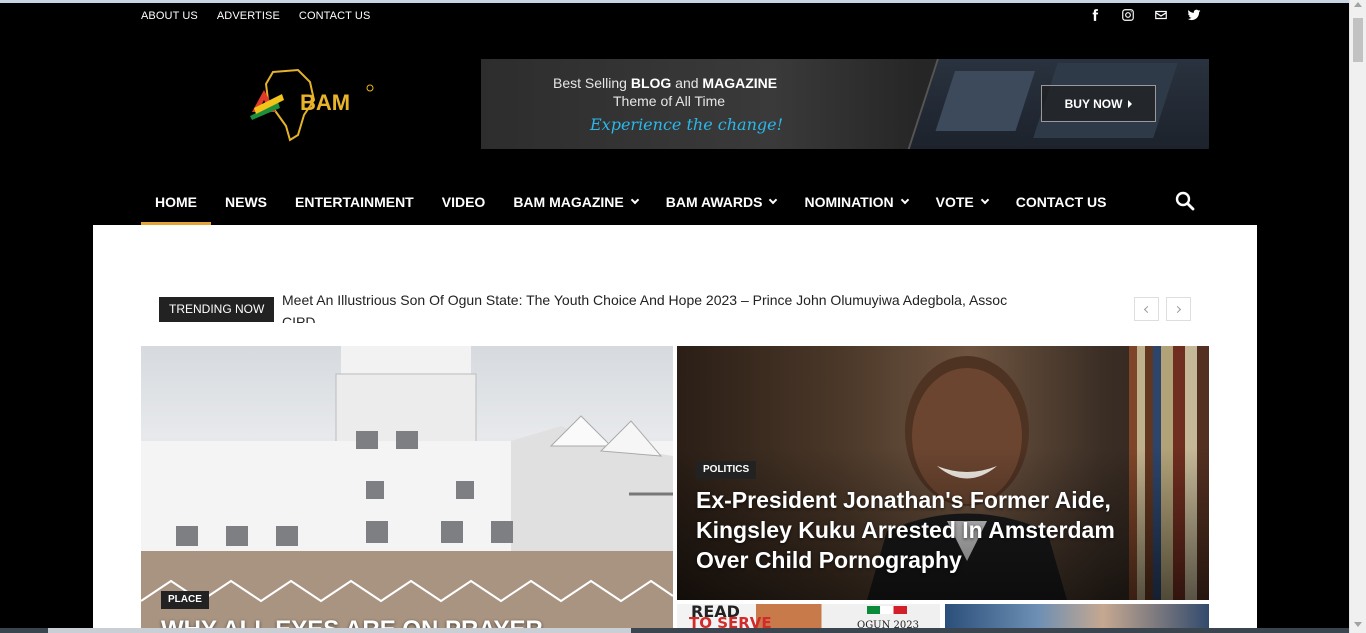  Describe the element at coordinates (217, 309) in the screenshot. I see `trending-label: TRENDING NOW` at that location.